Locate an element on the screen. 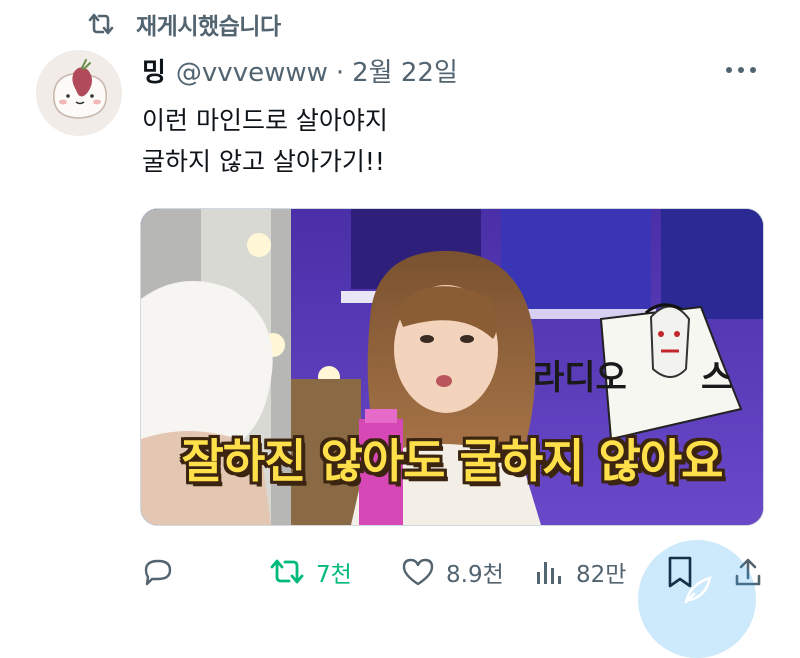 The height and width of the screenshot is (658, 800). tweet-text-line: 이런 마인드로 살아야지 is located at coordinates (265, 120).